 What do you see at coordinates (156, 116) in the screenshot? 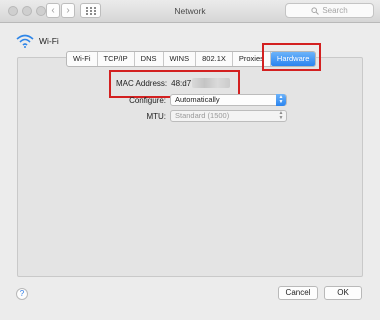
I see `mtu-label: MTU:` at bounding box center [156, 116].